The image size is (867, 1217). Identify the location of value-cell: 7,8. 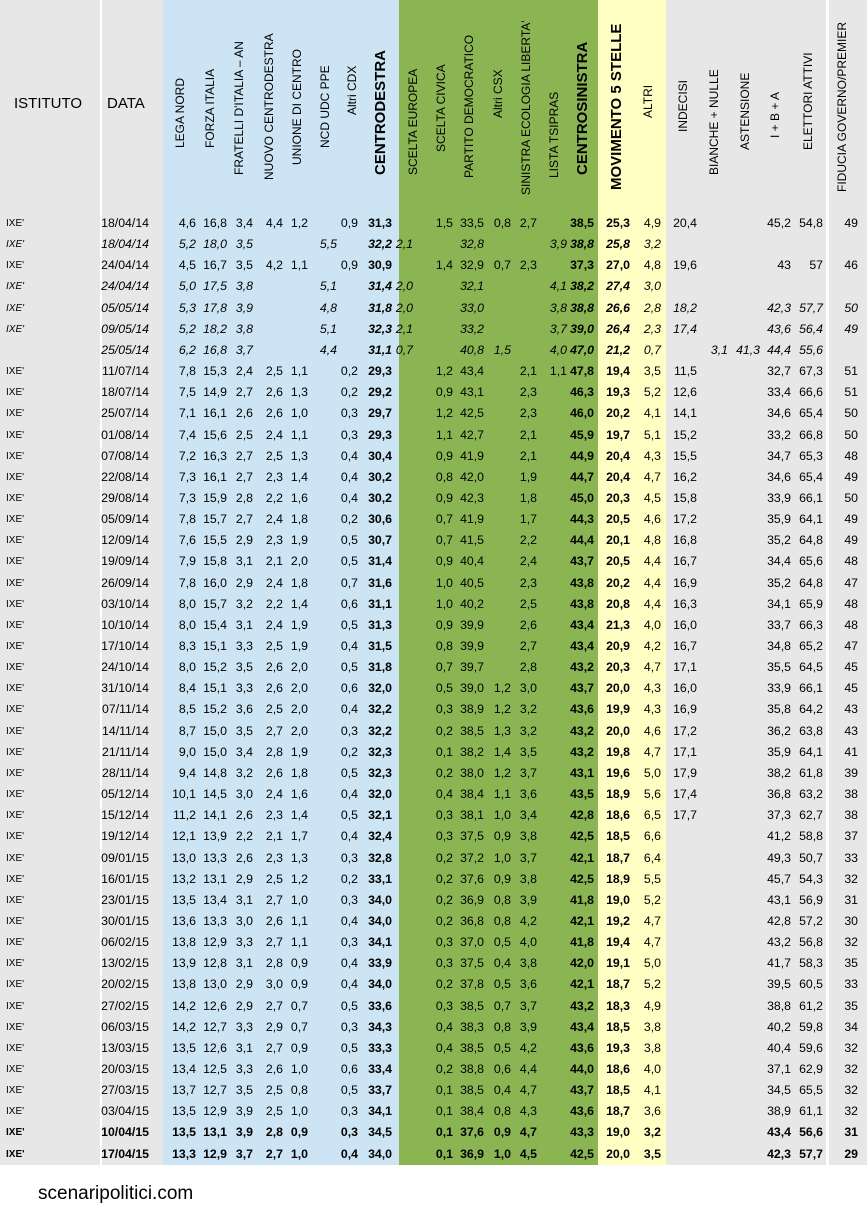
(187, 519).